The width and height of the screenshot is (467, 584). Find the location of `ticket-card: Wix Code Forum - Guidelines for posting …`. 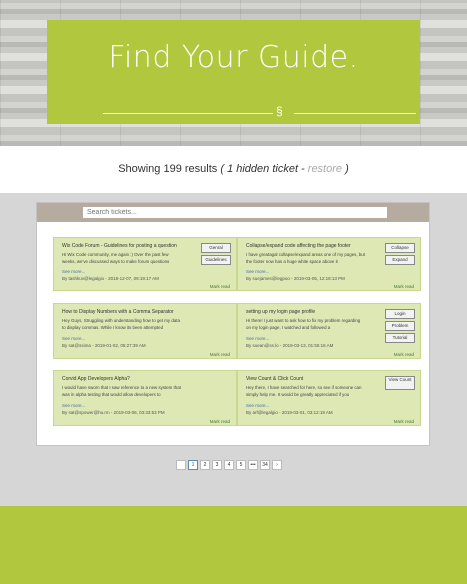

ticket-card: Wix Code Forum - Guidelines for posting … is located at coordinates (145, 264).